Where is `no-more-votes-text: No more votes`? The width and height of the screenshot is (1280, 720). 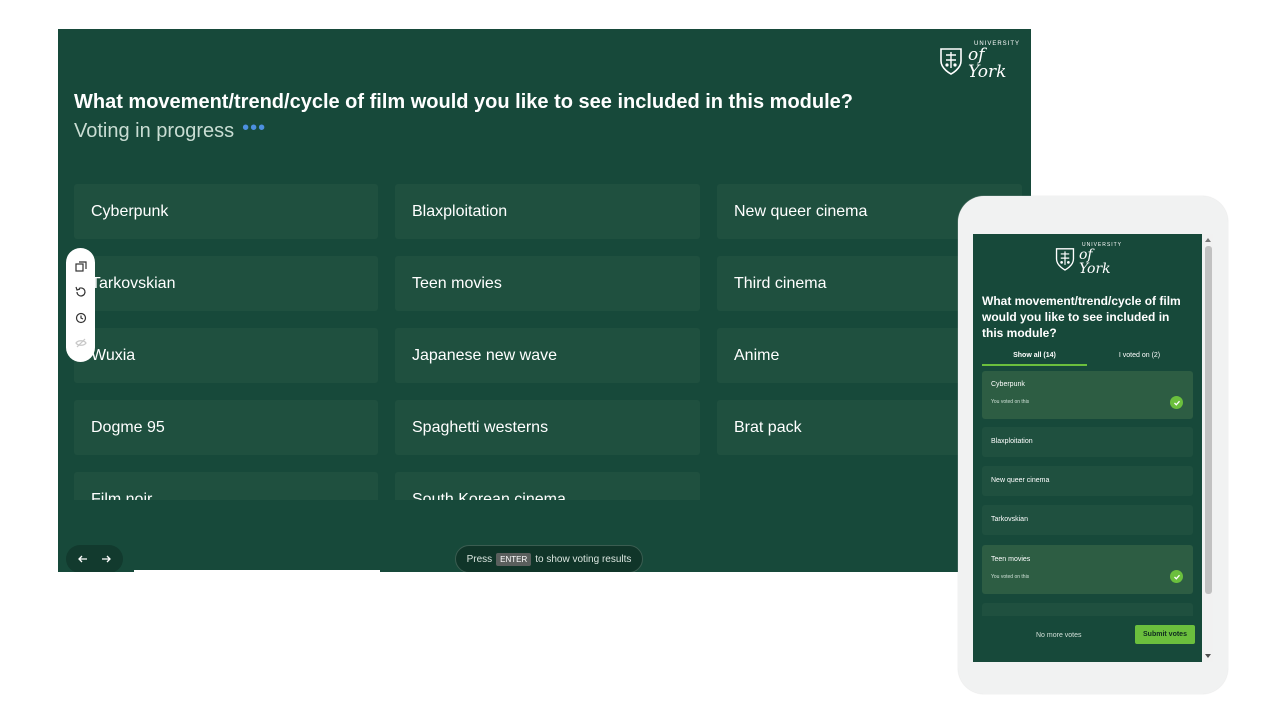
no-more-votes-text: No more votes is located at coordinates (1059, 635).